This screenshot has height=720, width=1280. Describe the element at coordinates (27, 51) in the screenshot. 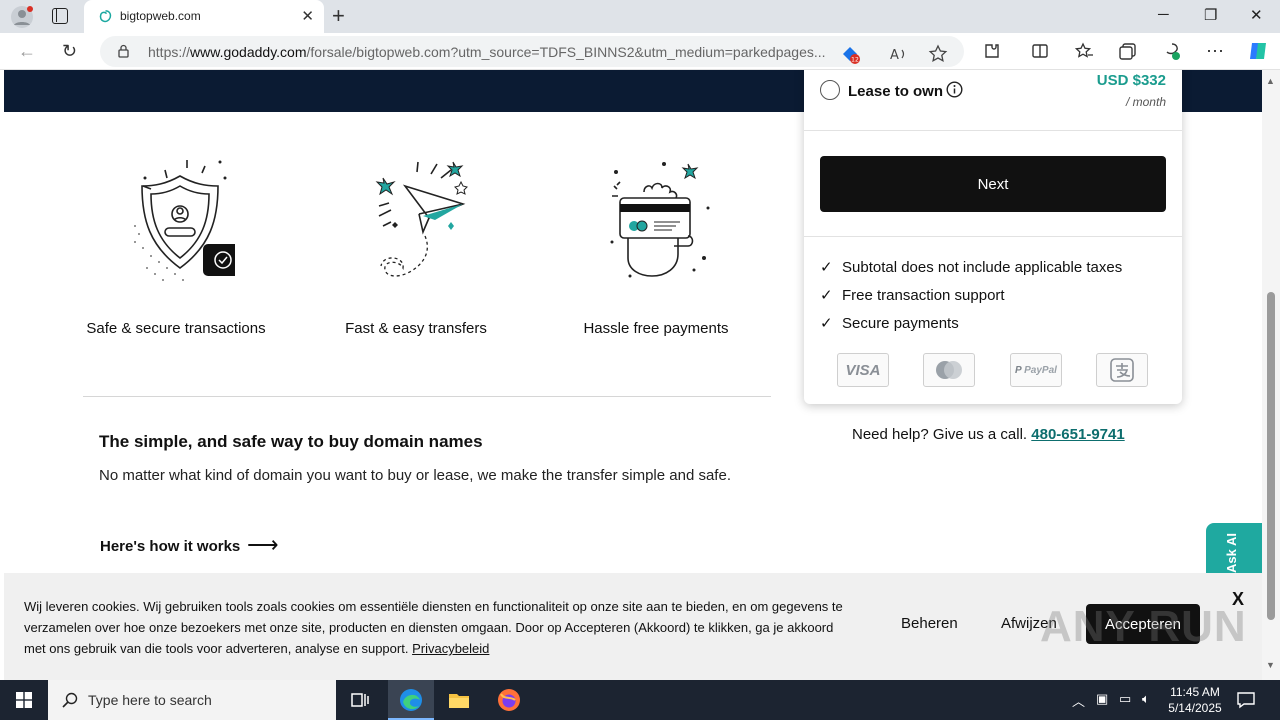

I see `back-icon: ←` at that location.